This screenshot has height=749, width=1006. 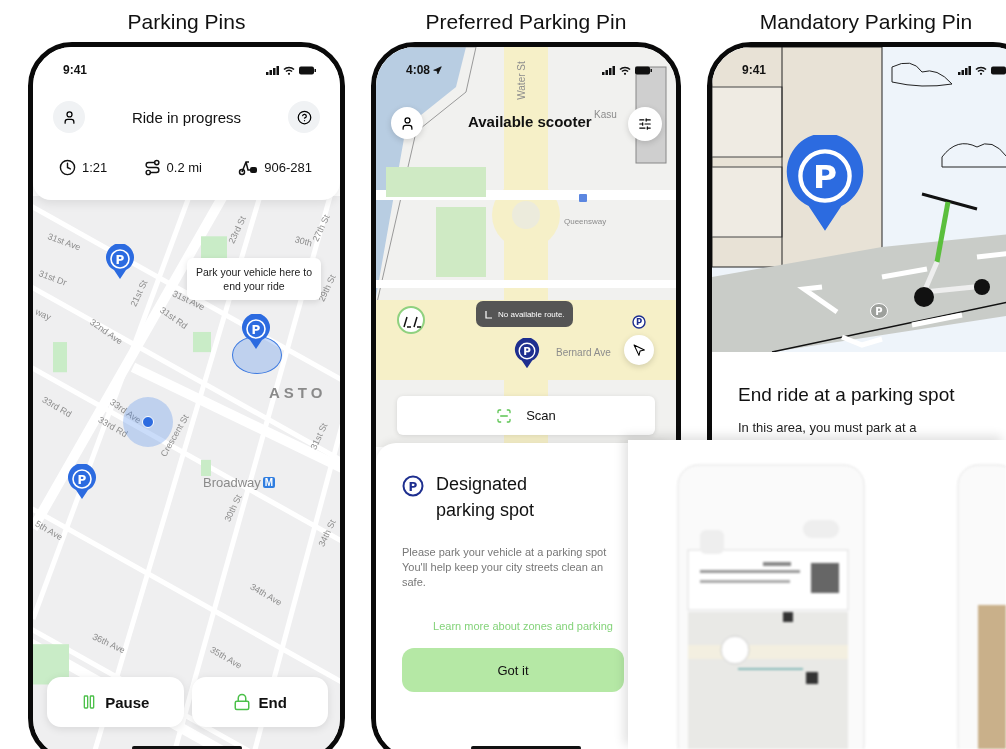 I want to click on section-heading: Mandatory Parking Pin, so click(x=866, y=22).